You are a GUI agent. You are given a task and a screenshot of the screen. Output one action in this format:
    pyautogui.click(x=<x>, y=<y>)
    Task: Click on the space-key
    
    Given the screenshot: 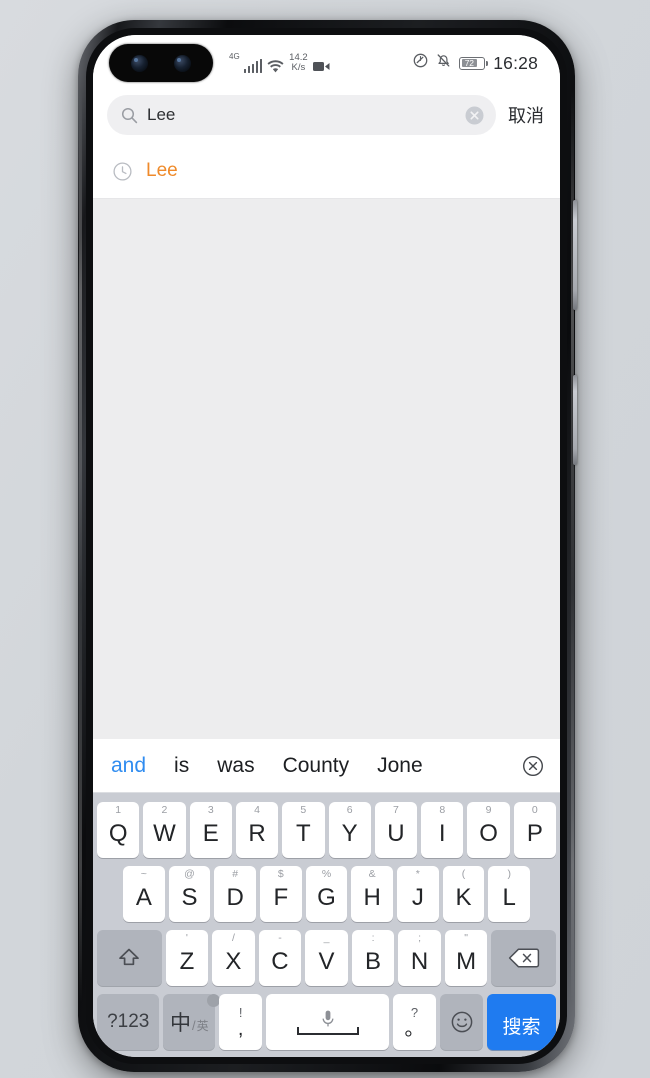 What is the action you would take?
    pyautogui.click(x=327, y=1022)
    